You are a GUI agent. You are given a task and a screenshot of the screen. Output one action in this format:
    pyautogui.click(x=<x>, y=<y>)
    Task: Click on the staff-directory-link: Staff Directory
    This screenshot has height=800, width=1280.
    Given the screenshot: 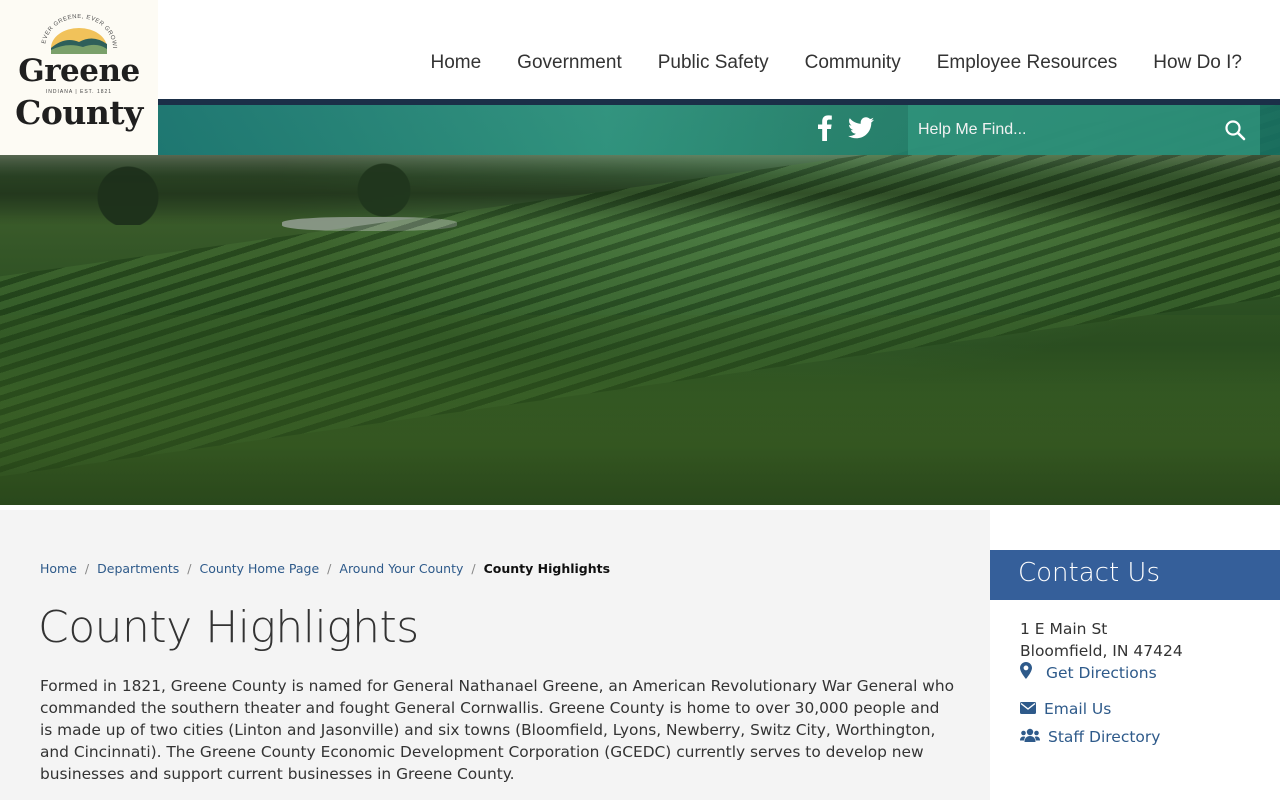 What is the action you would take?
    pyautogui.click(x=1090, y=737)
    